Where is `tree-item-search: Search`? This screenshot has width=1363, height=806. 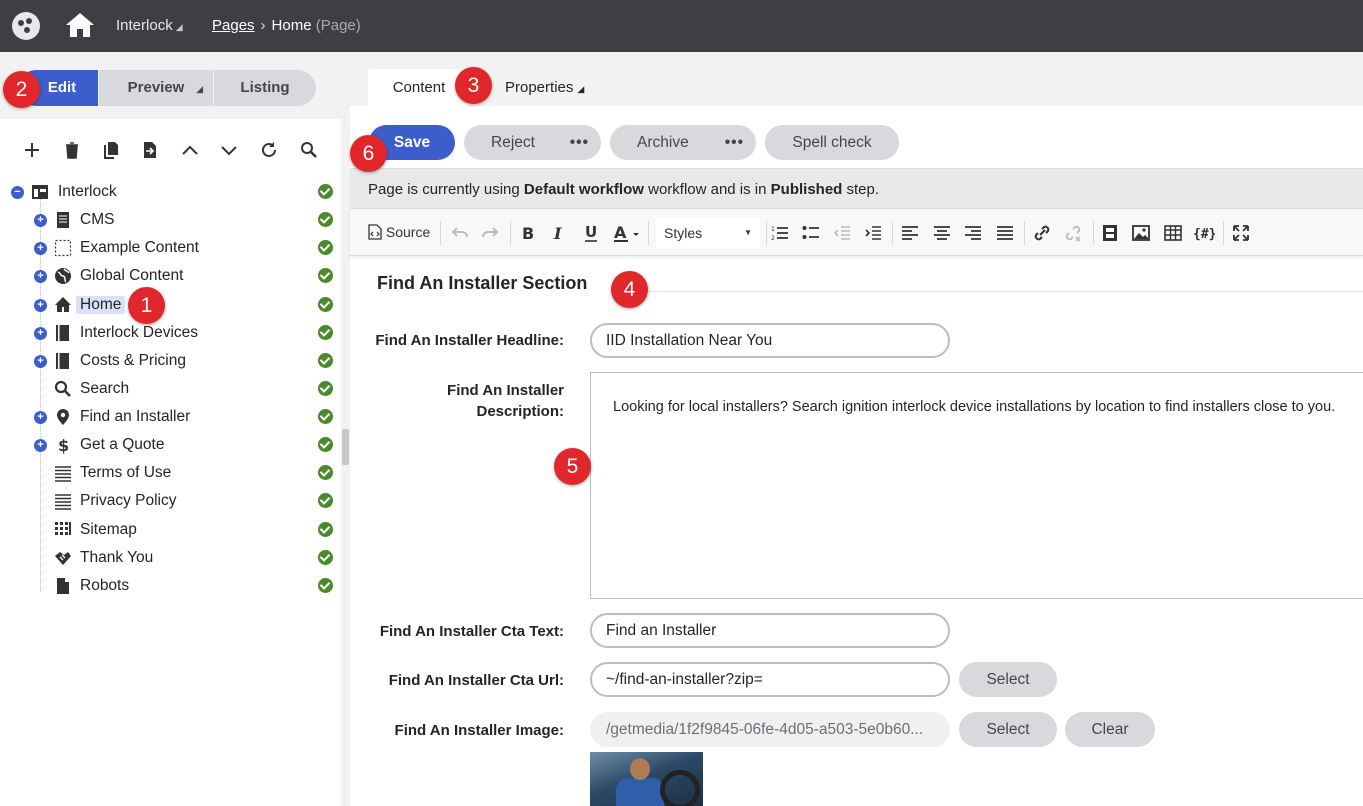
tree-item-search: Search is located at coordinates (170, 389).